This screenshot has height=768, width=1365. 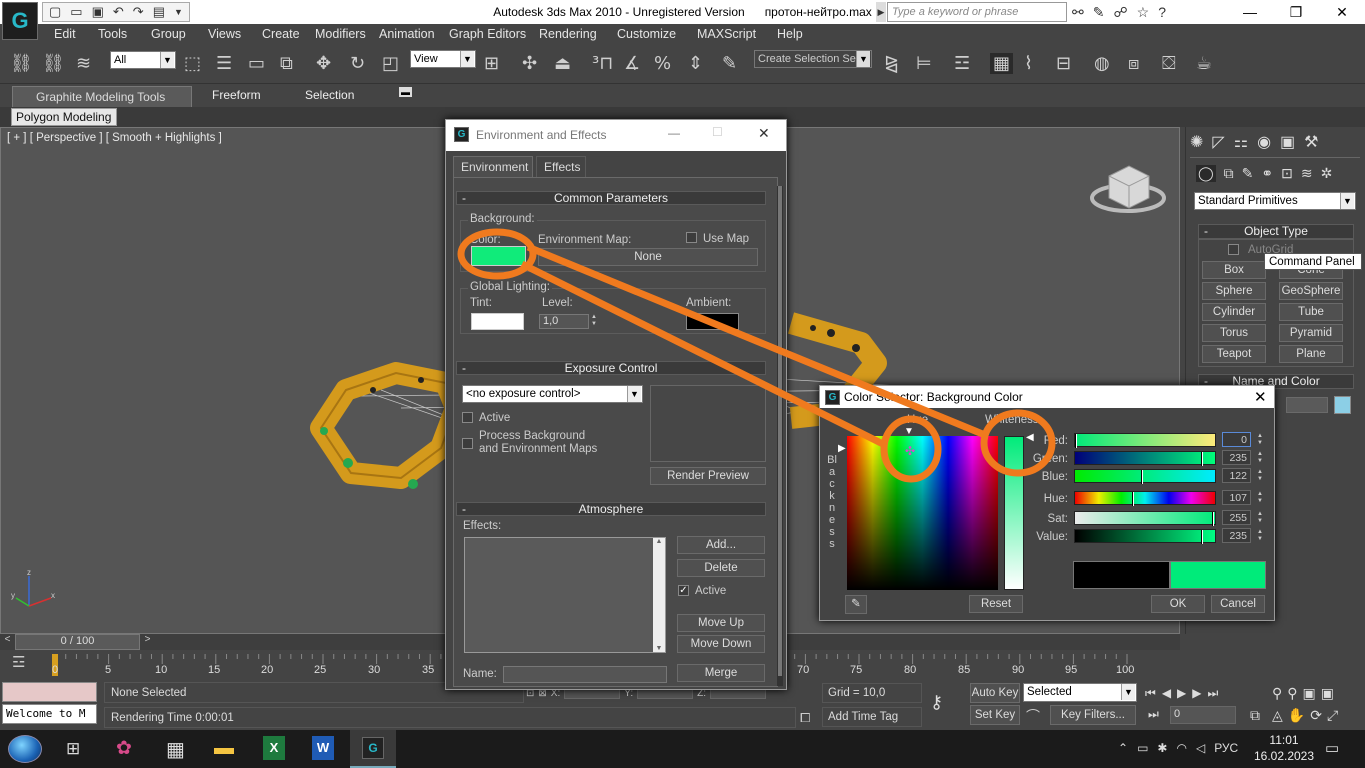 I want to click on key-selection-dropdown: Selected ▼, so click(x=1080, y=692).